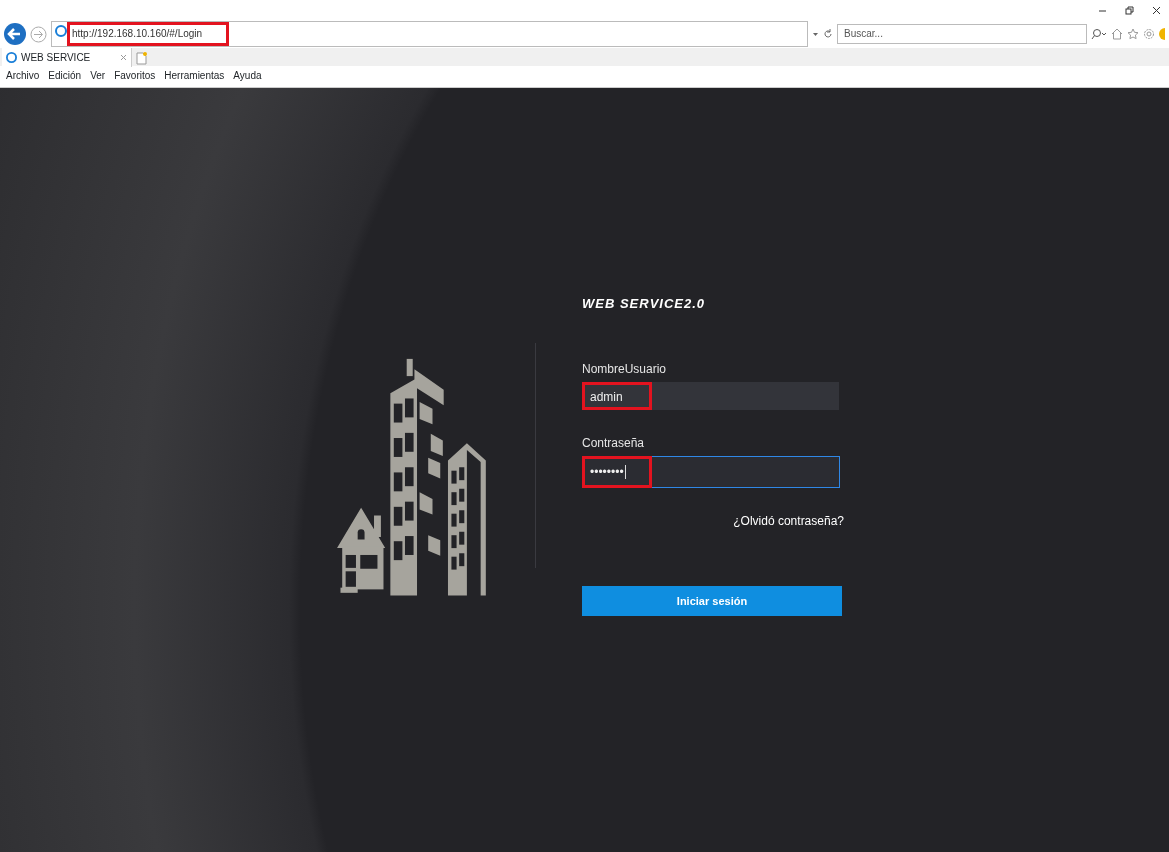  What do you see at coordinates (788, 520) in the screenshot?
I see `forgot-password-link: ¿Olvidó contraseña?` at bounding box center [788, 520].